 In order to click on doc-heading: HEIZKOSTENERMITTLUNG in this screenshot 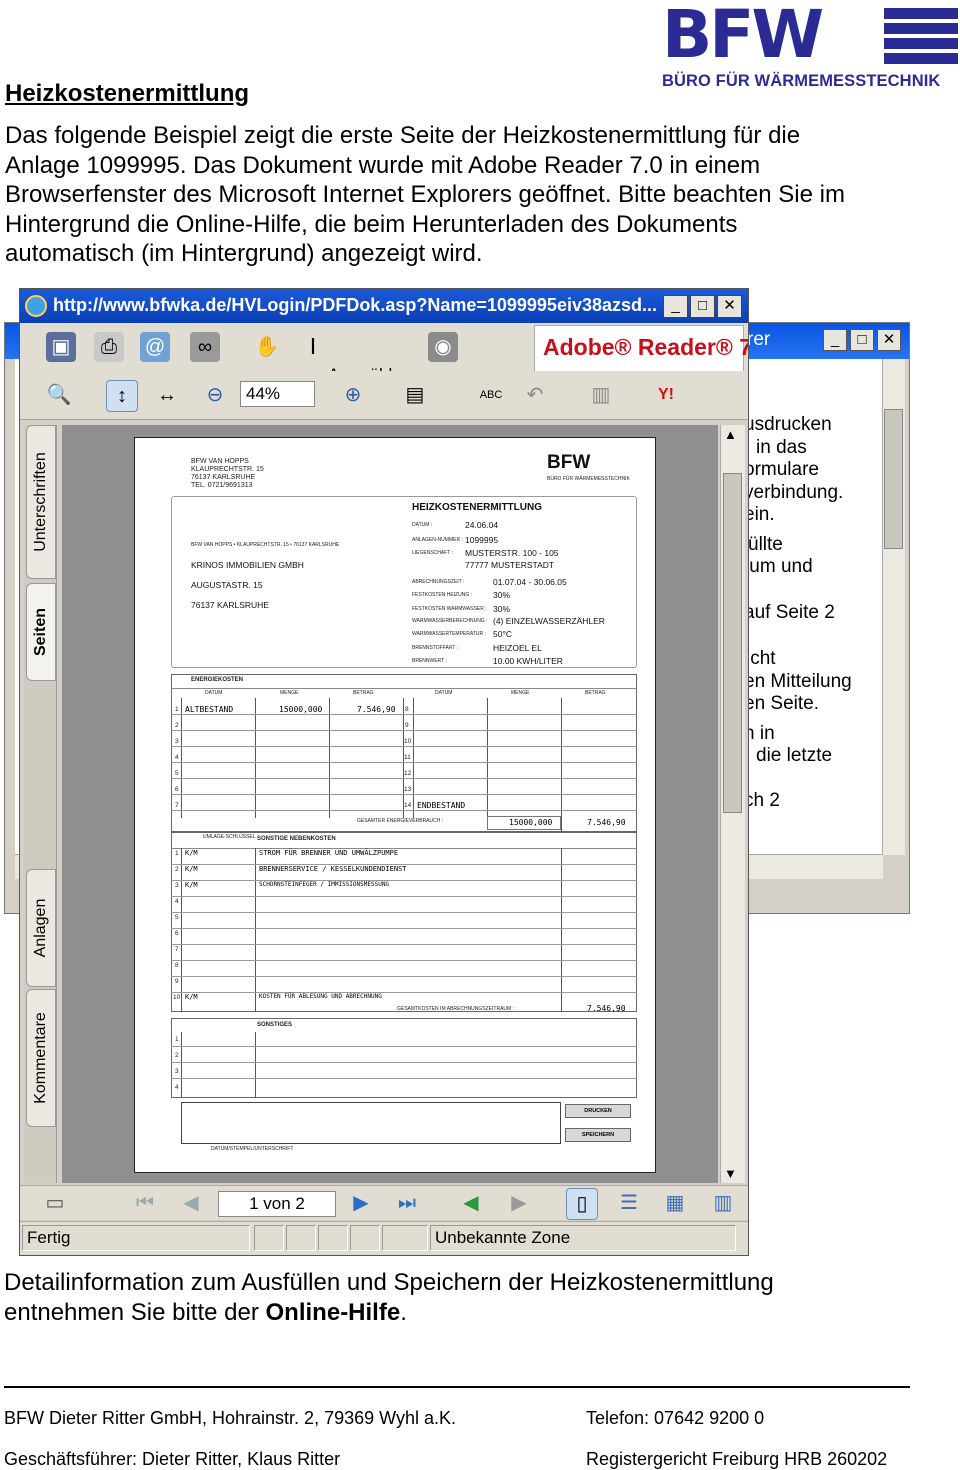, I will do `click(477, 507)`.